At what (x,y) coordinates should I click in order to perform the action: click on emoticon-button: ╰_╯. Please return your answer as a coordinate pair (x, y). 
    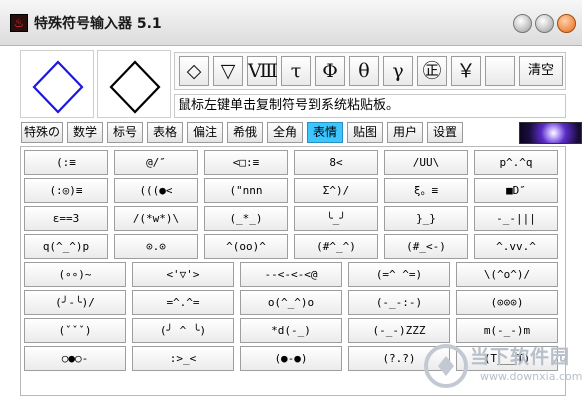
    Looking at the image, I should click on (336, 218).